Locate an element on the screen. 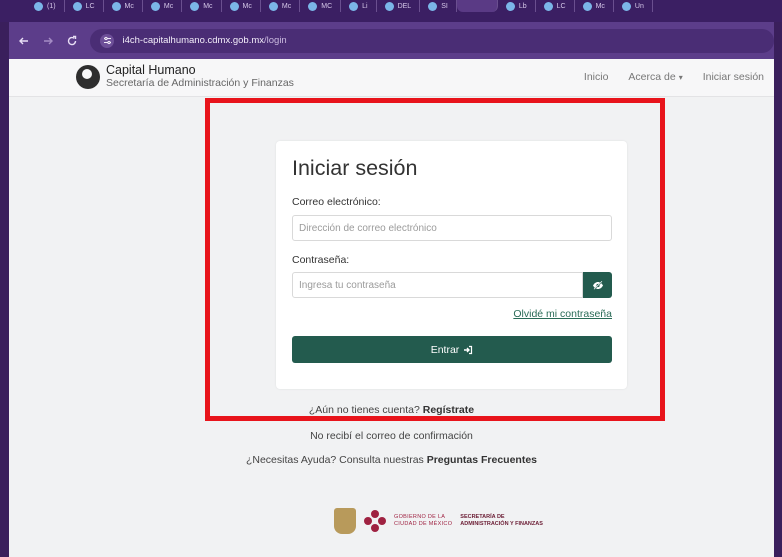 The width and height of the screenshot is (782, 557). browser-tab: MC is located at coordinates (321, 6).